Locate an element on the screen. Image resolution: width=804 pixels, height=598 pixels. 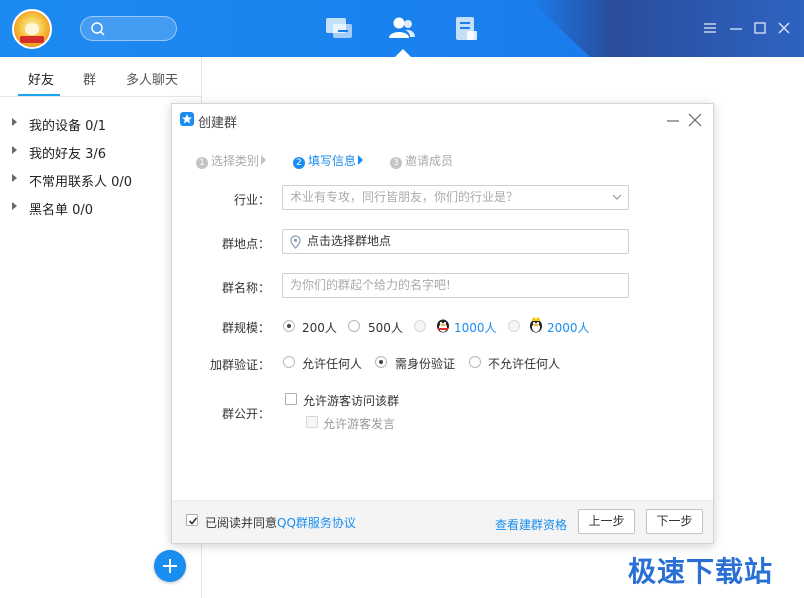
size-200-label: 200人 is located at coordinates (319, 327).